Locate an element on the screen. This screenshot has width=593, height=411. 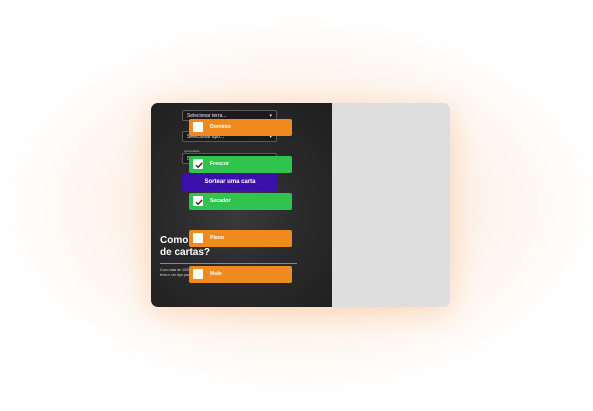
option-item: Secador is located at coordinates (240, 201).